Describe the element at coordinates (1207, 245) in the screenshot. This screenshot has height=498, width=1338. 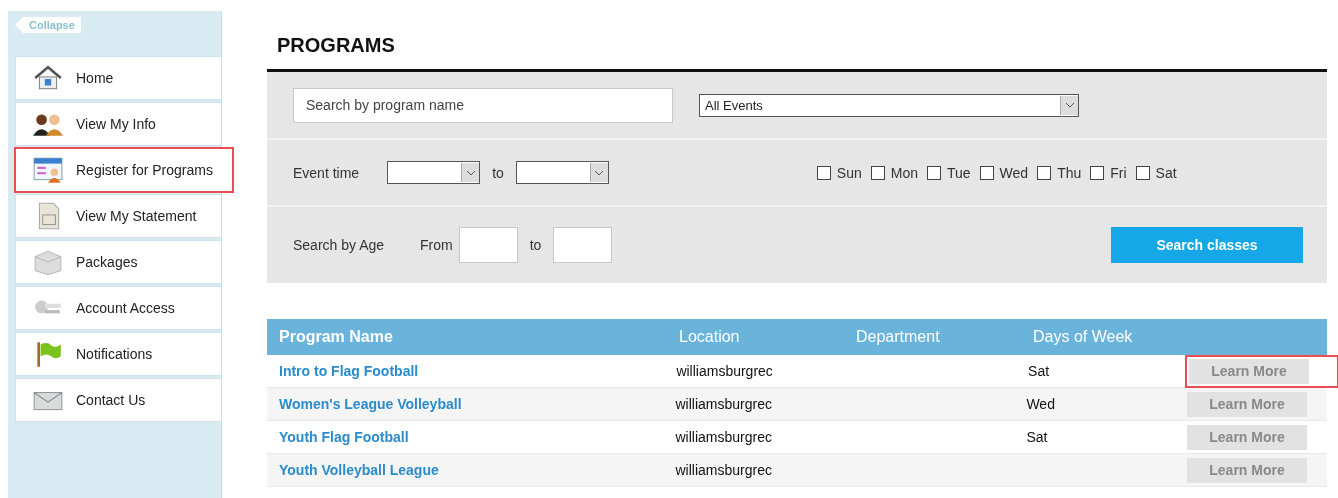
I see `search-classes-button: Search classes` at that location.